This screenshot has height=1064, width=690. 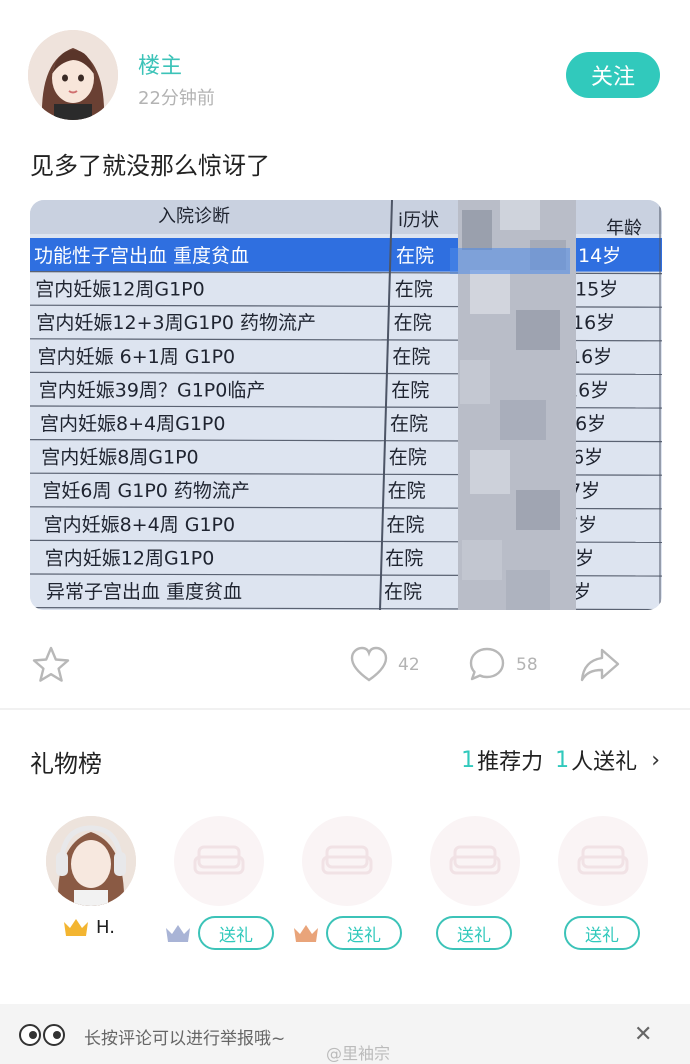 What do you see at coordinates (345, 65) in the screenshot?
I see `post-header: 楼主 22分钟前 关注` at bounding box center [345, 65].